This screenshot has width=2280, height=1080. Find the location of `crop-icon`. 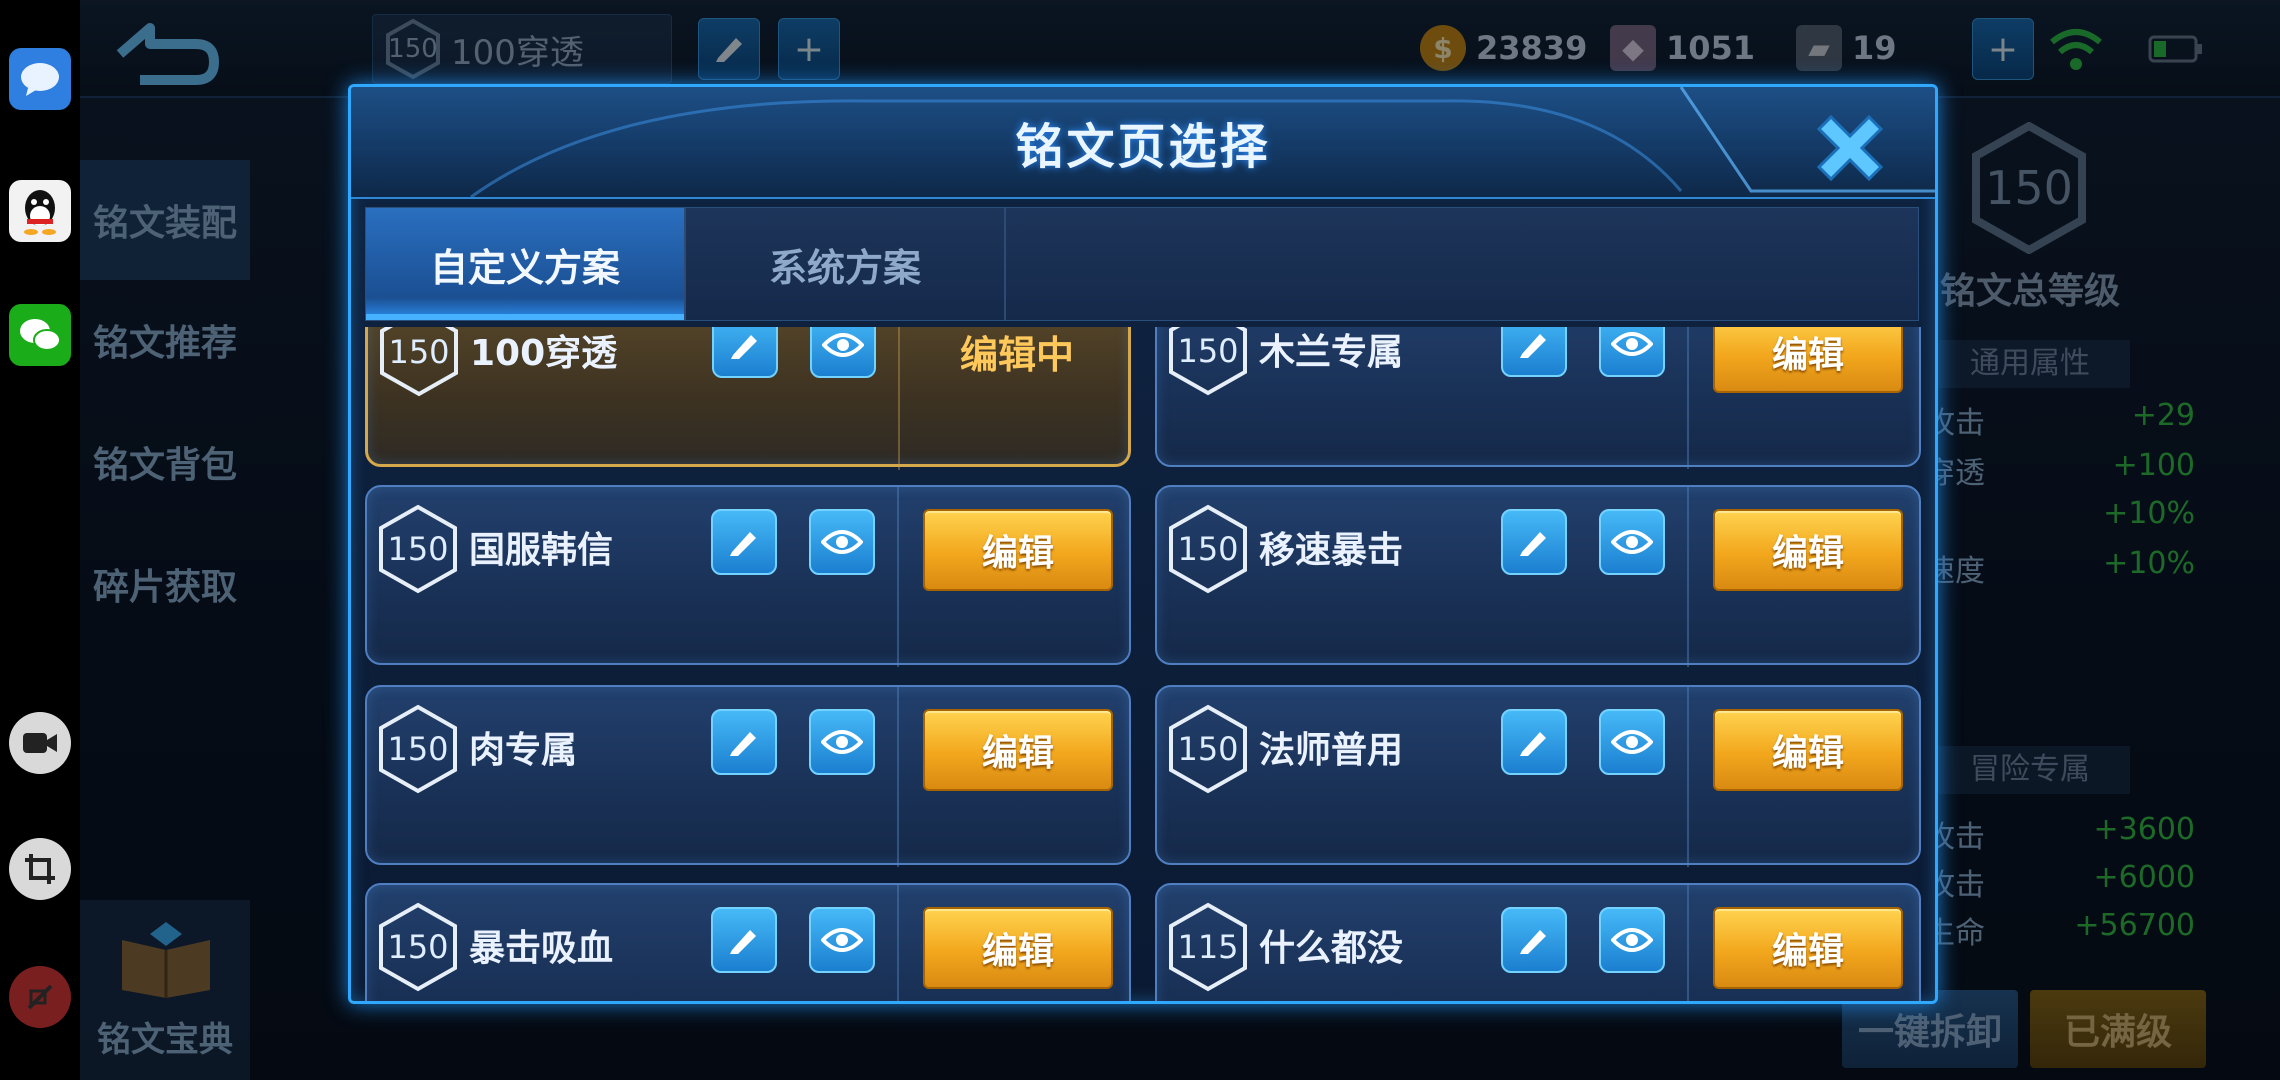

crop-icon is located at coordinates (40, 869).